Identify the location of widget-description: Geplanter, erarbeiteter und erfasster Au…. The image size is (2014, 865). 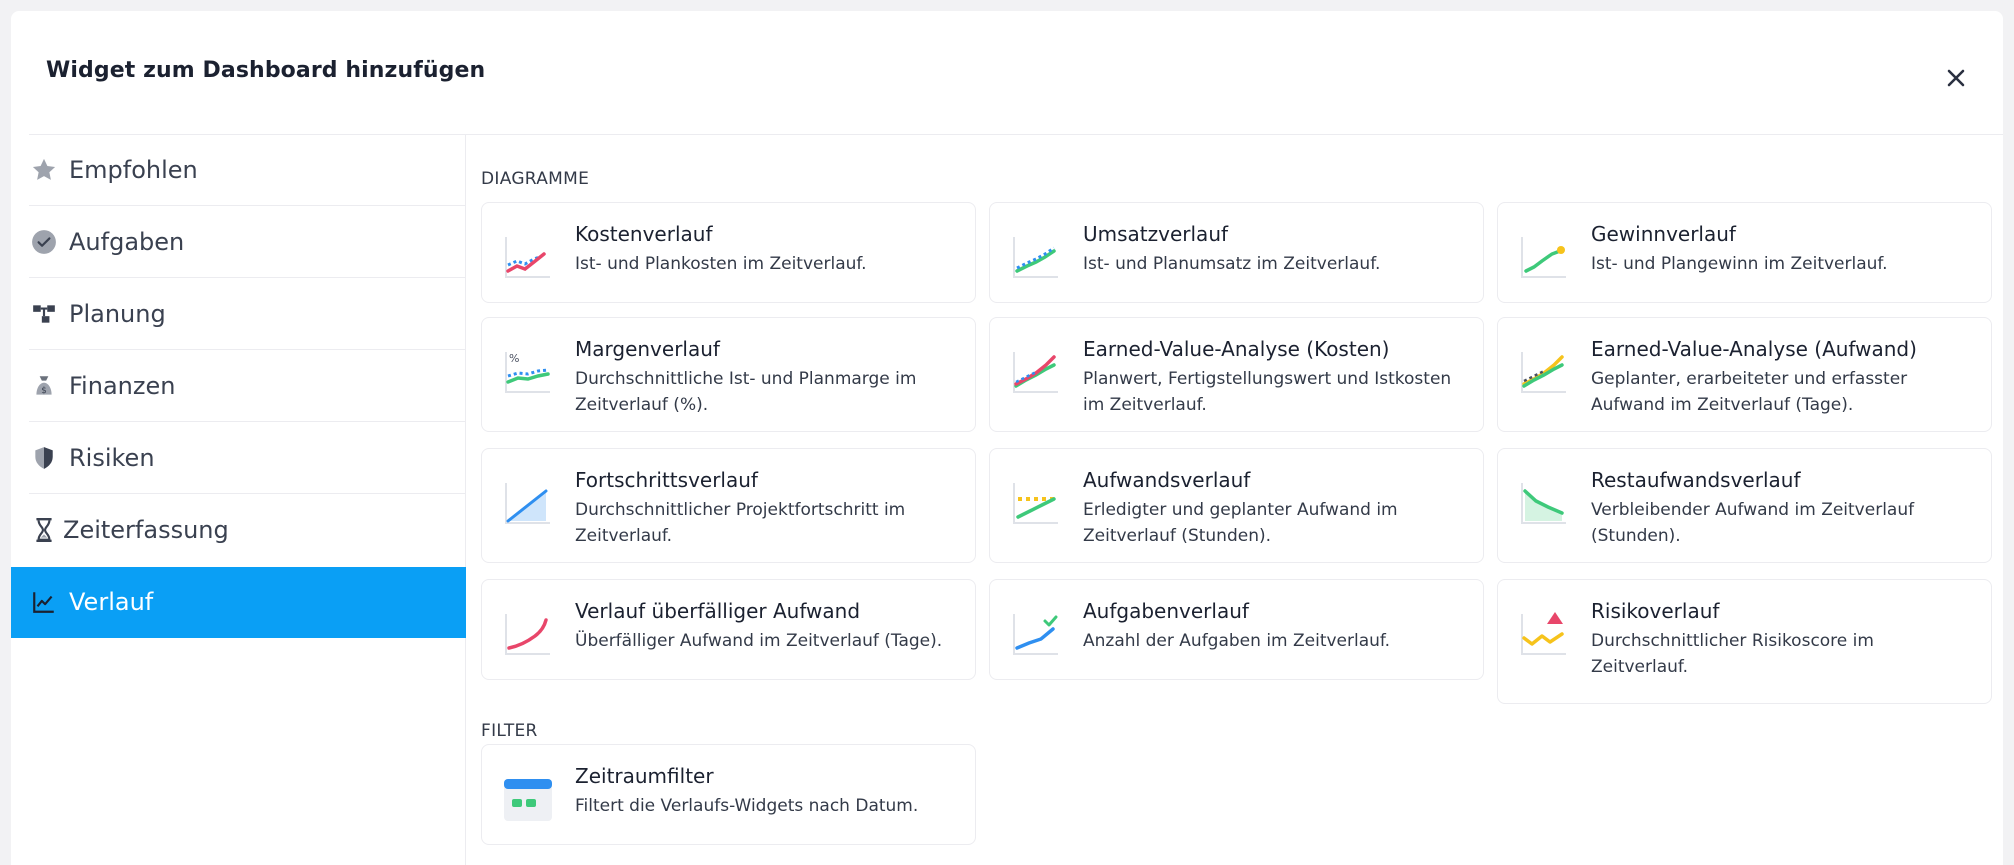
(1749, 392).